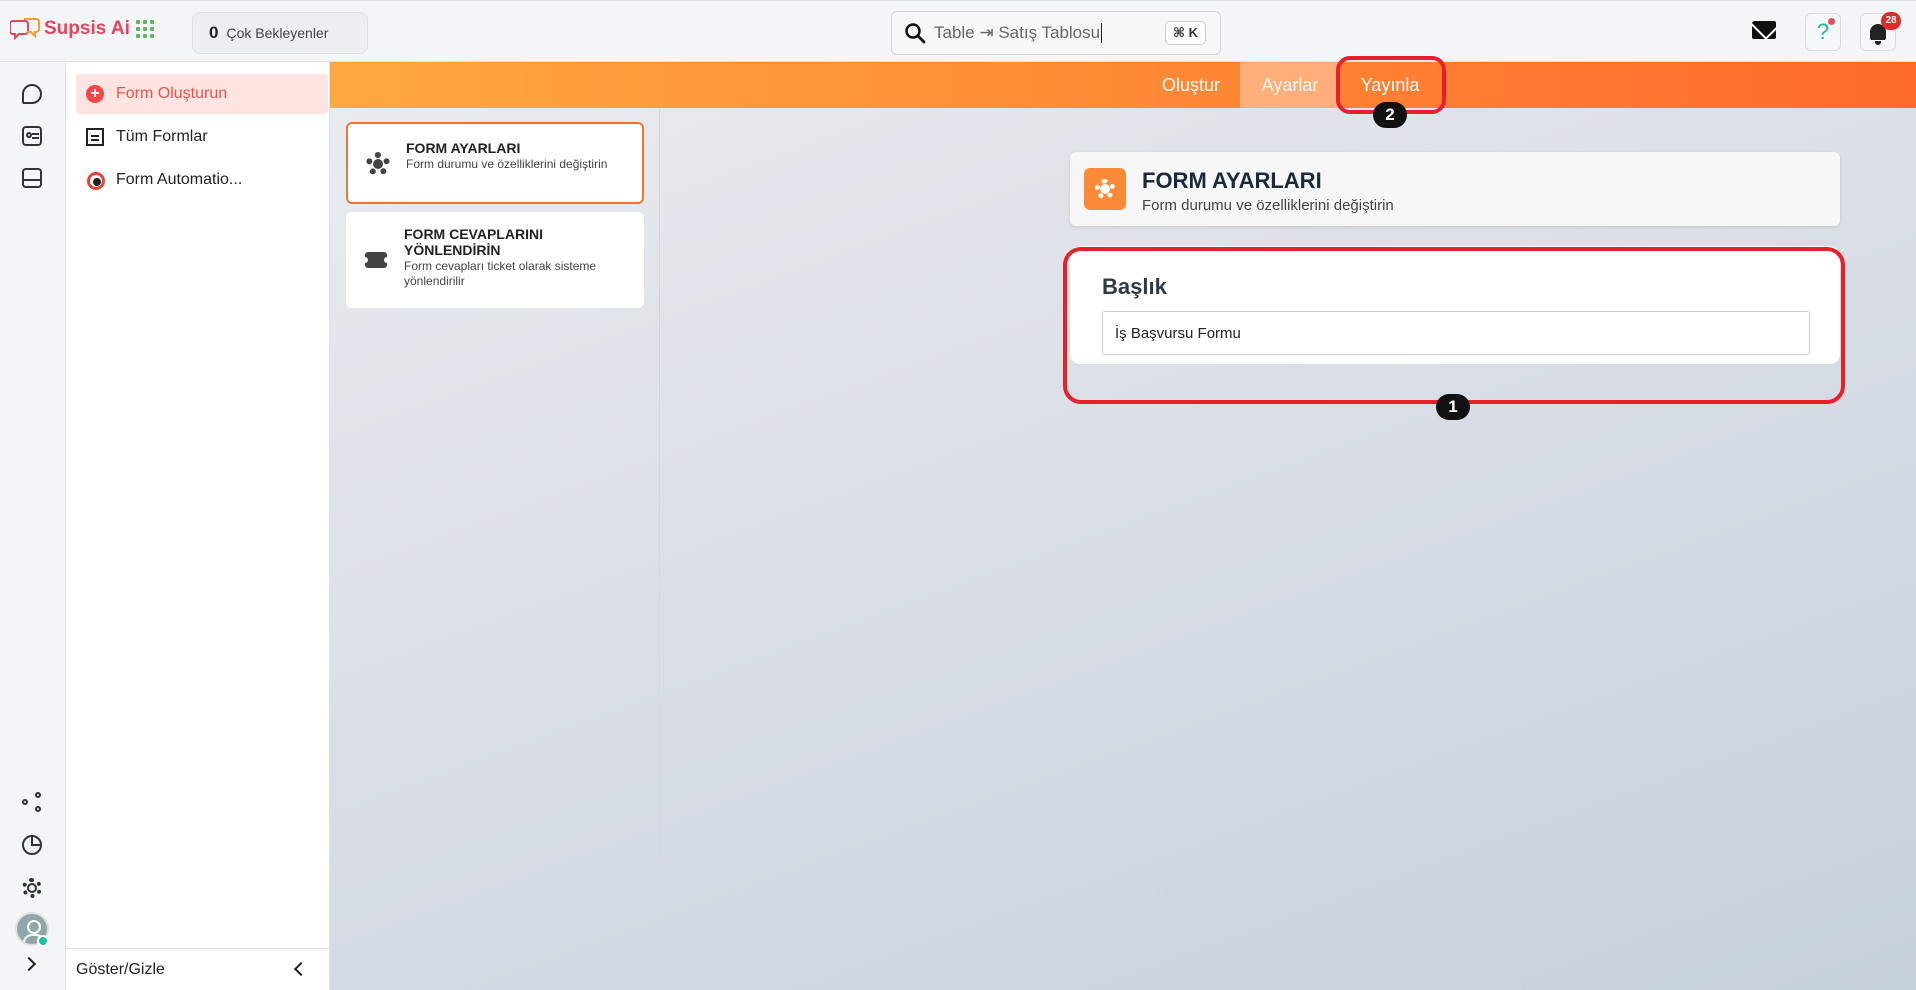  I want to click on share-icon, so click(32, 802).